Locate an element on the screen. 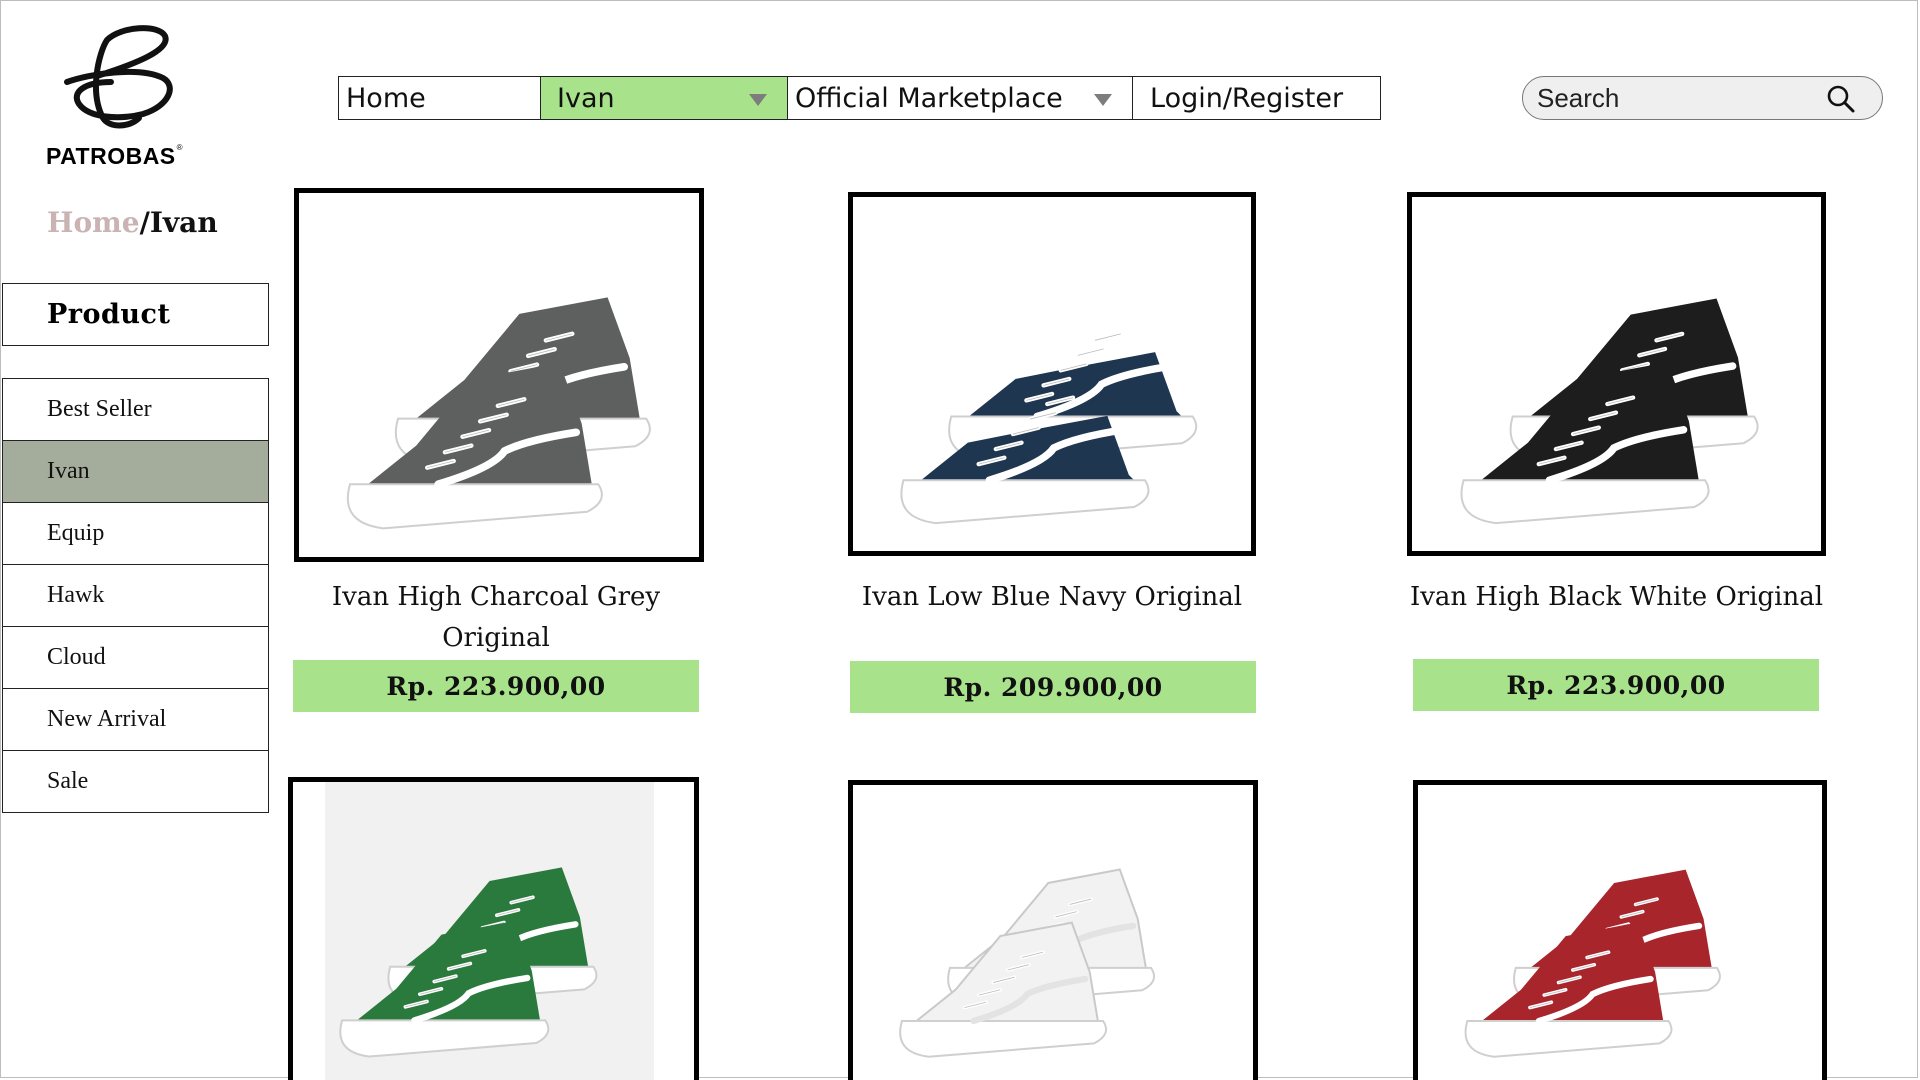 The image size is (1920, 1080). product-name: Ivan Low Blue Navy Original is located at coordinates (1052, 597).